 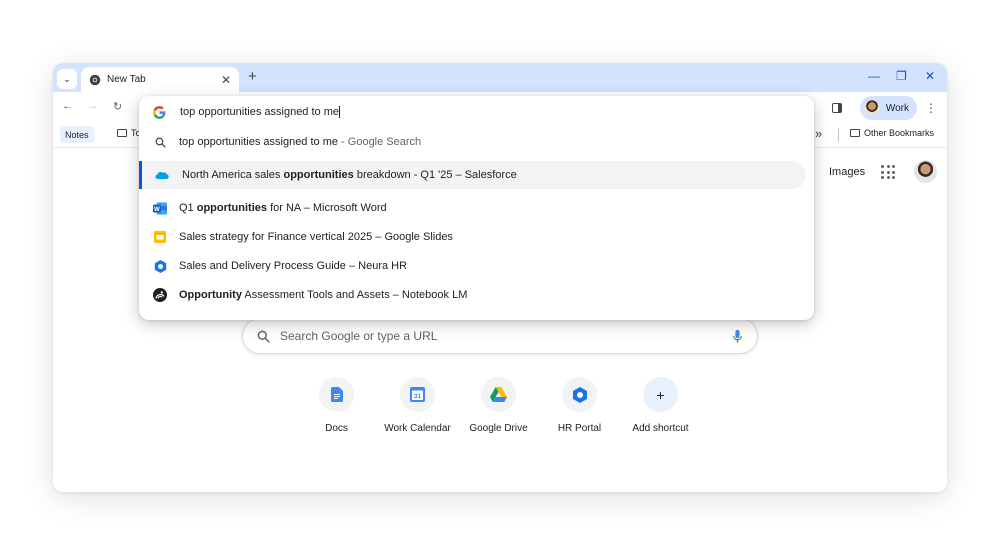 I want to click on suggestion-match: Opportunity, so click(x=210, y=295).